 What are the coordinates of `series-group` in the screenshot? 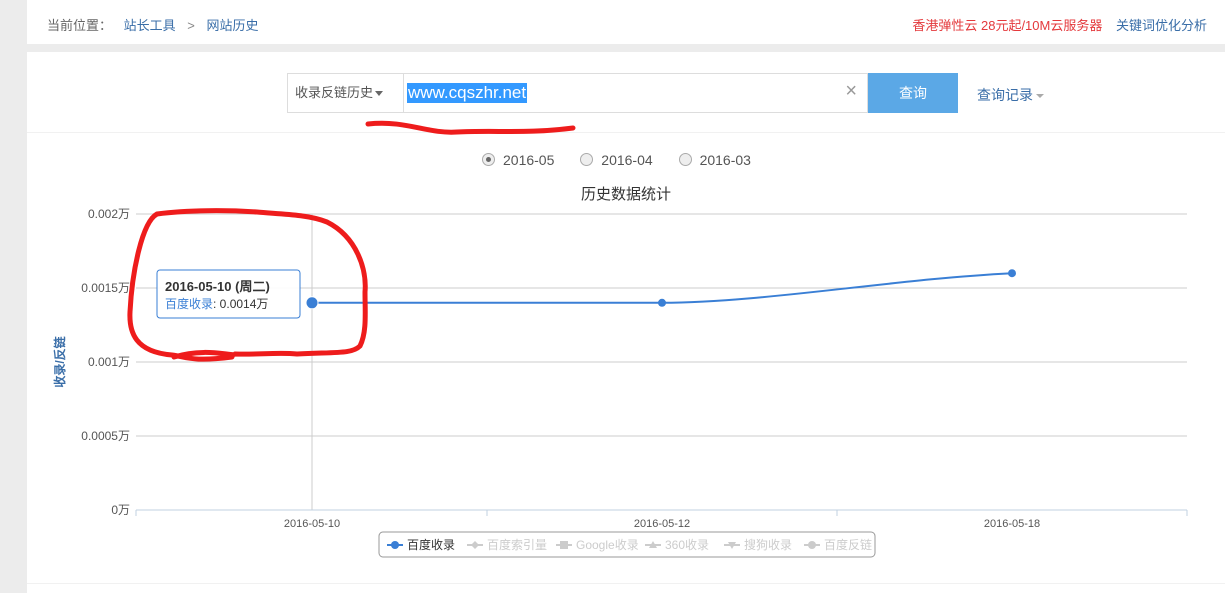 It's located at (660, 289).